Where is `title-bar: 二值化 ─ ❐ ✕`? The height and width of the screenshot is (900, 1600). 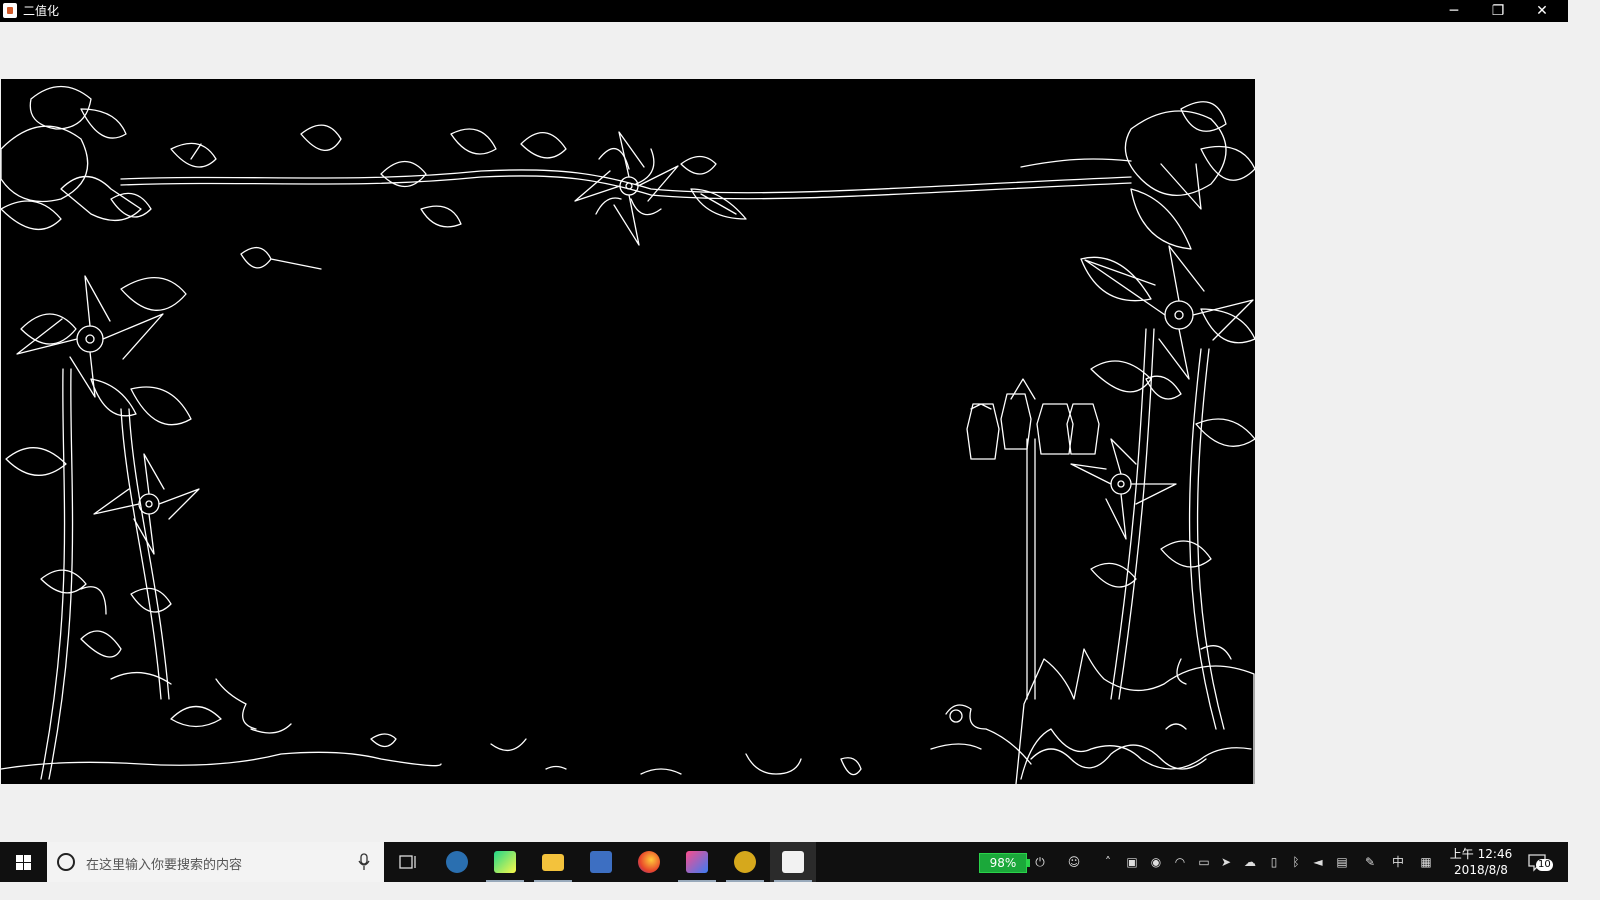
title-bar: 二值化 ─ ❐ ✕ is located at coordinates (784, 11).